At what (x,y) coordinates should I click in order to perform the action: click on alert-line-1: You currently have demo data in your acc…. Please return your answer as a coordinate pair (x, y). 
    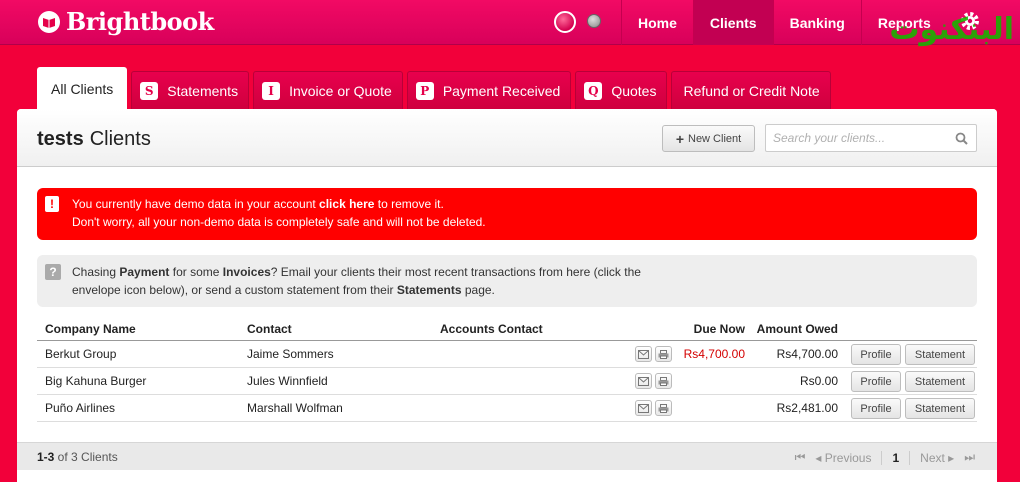
    Looking at the image, I should click on (258, 204).